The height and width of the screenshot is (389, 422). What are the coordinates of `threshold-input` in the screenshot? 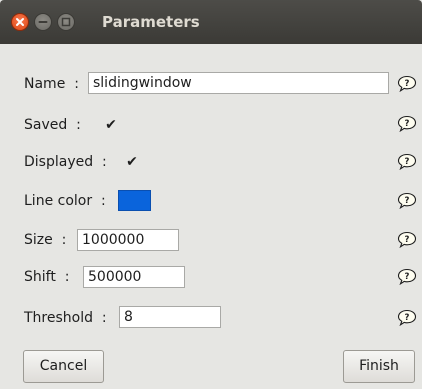 It's located at (170, 317).